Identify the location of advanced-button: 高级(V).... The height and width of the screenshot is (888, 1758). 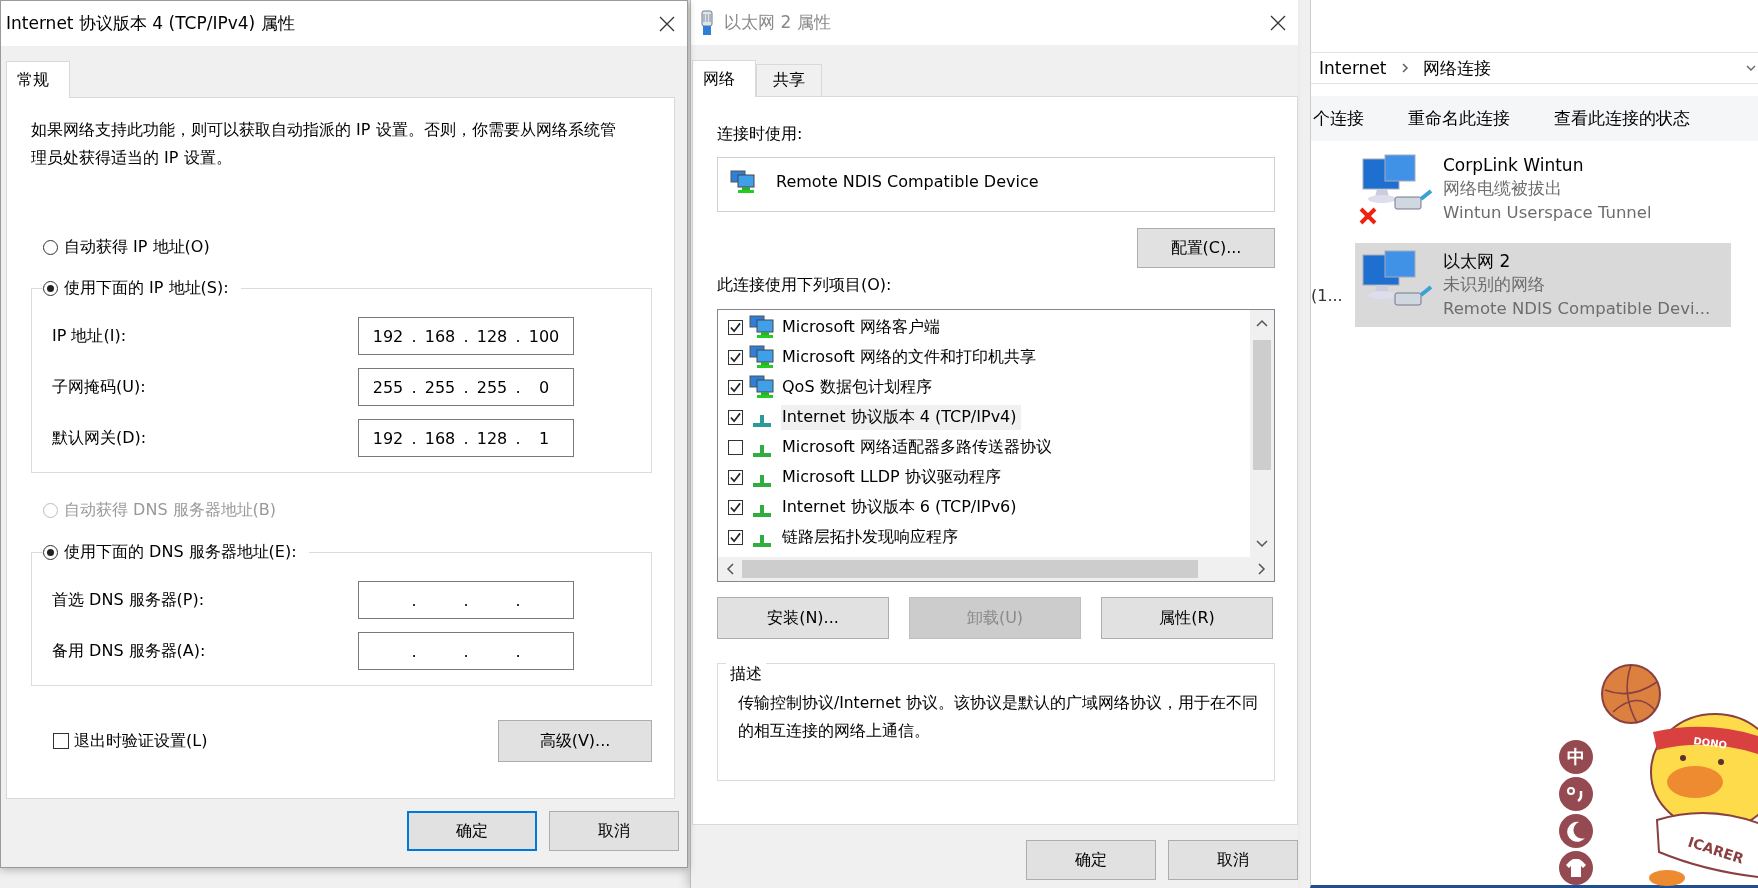
(575, 741).